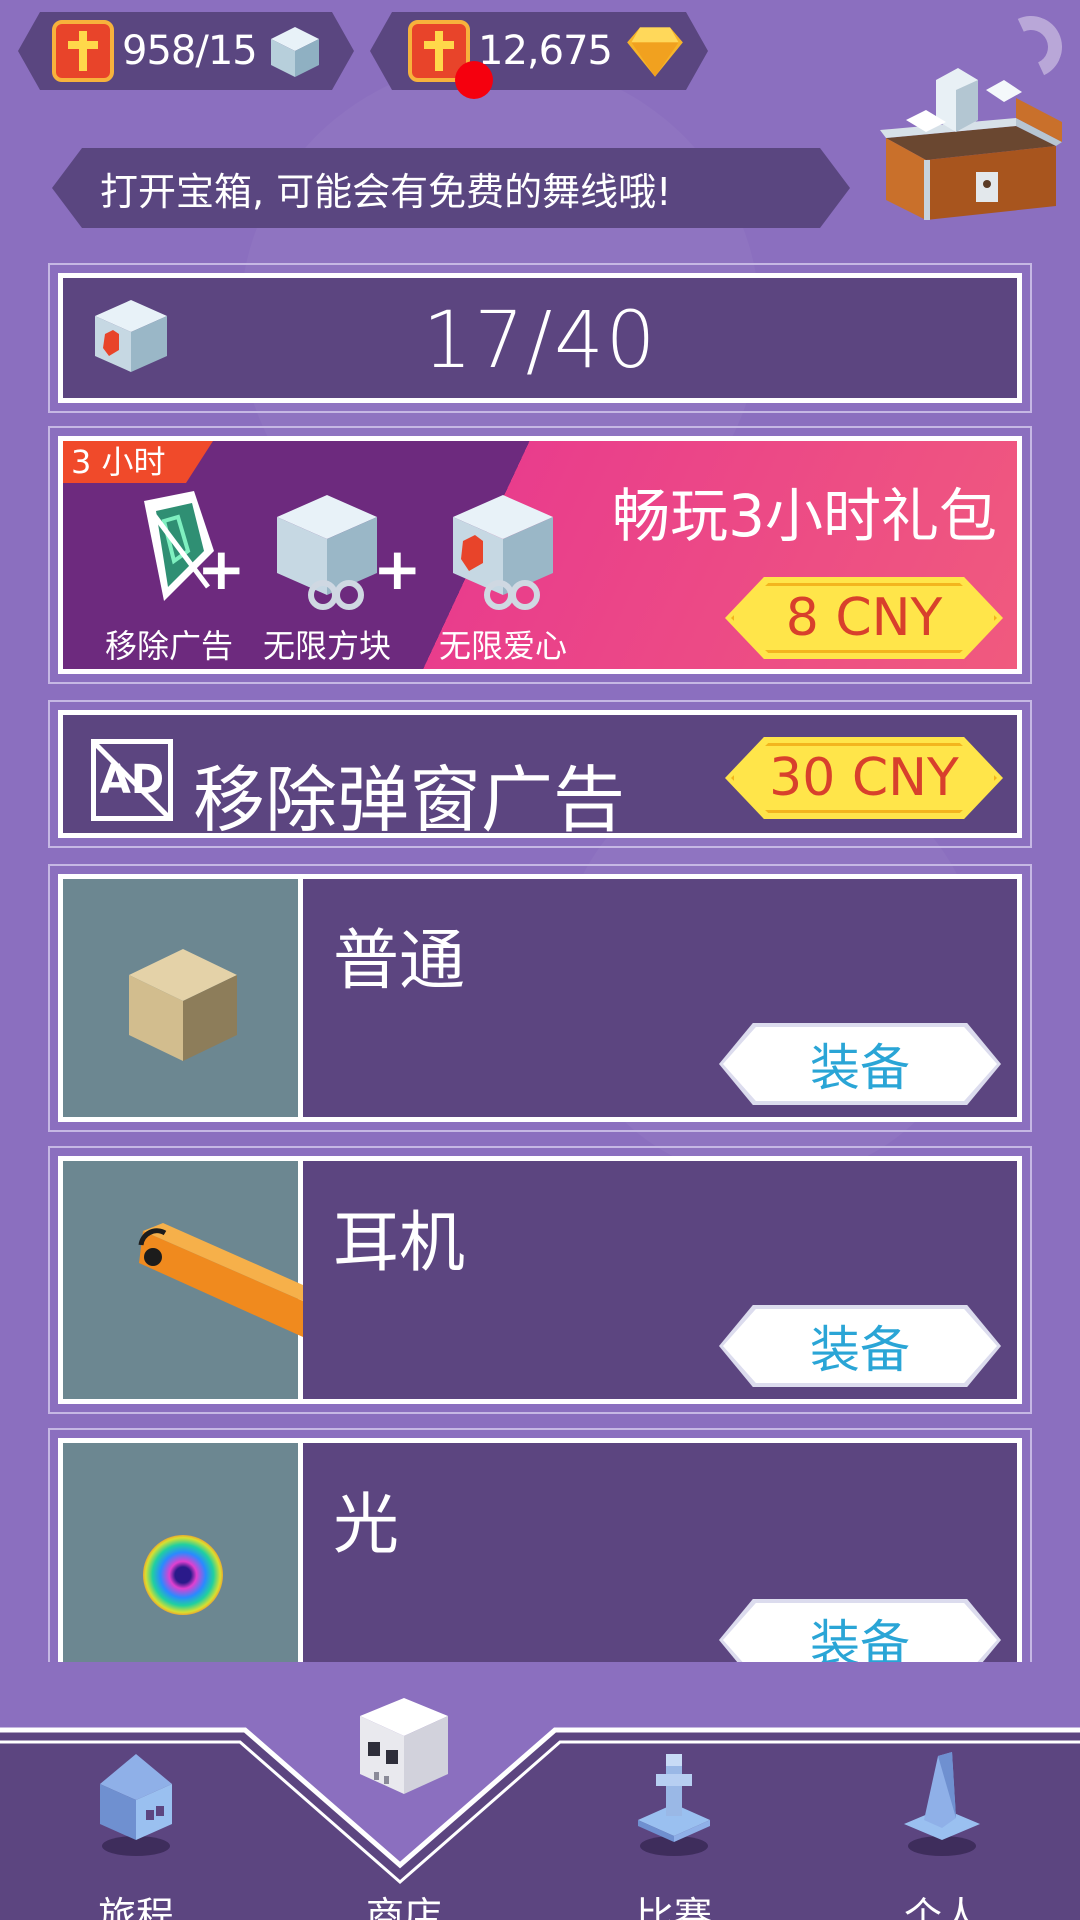 The image size is (1080, 1920). I want to click on lives-counter-pill: 958/15, so click(186, 51).